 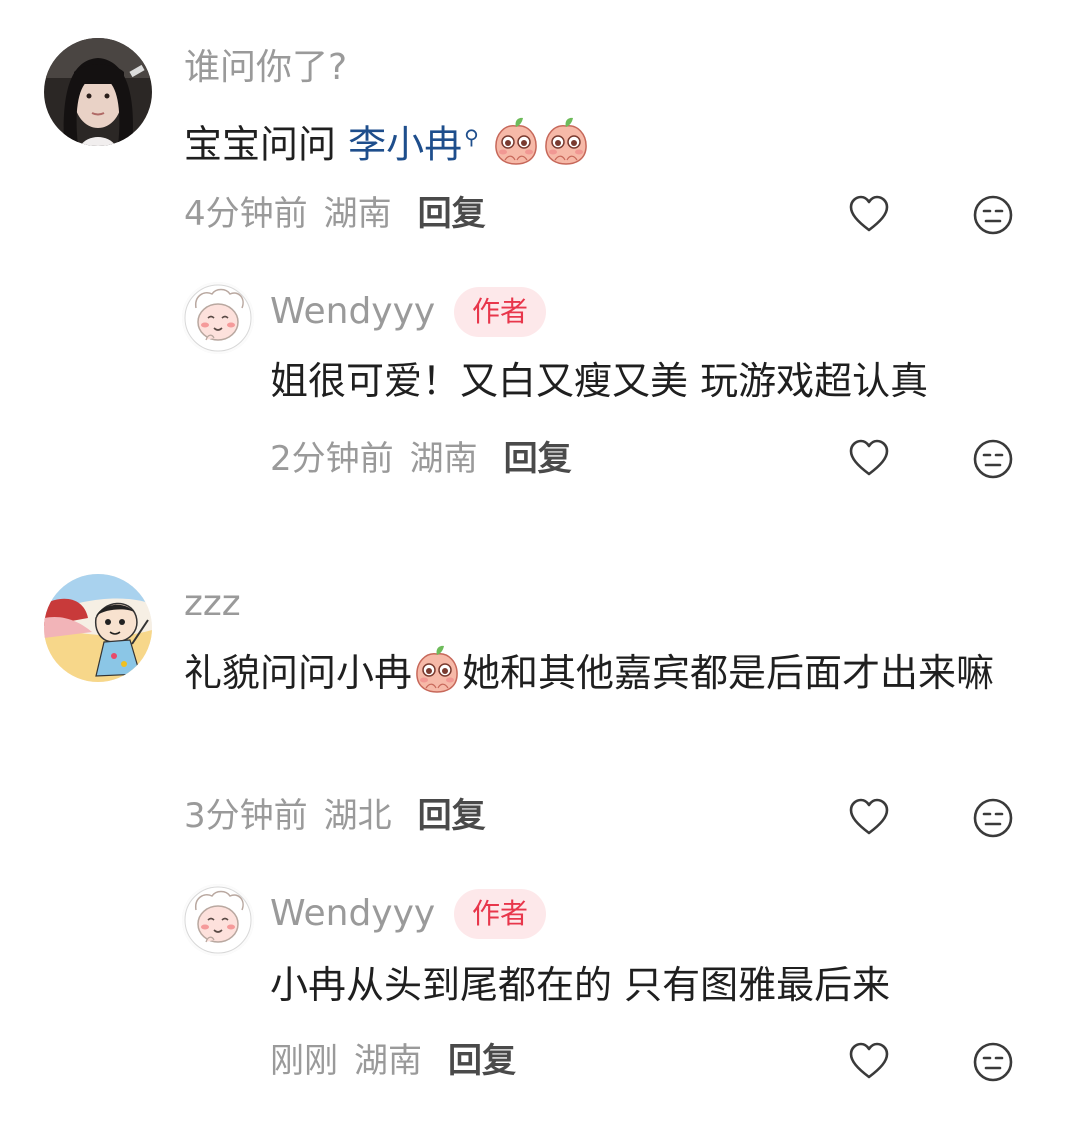 What do you see at coordinates (266, 144) in the screenshot?
I see `comment-text: 宝宝问问` at bounding box center [266, 144].